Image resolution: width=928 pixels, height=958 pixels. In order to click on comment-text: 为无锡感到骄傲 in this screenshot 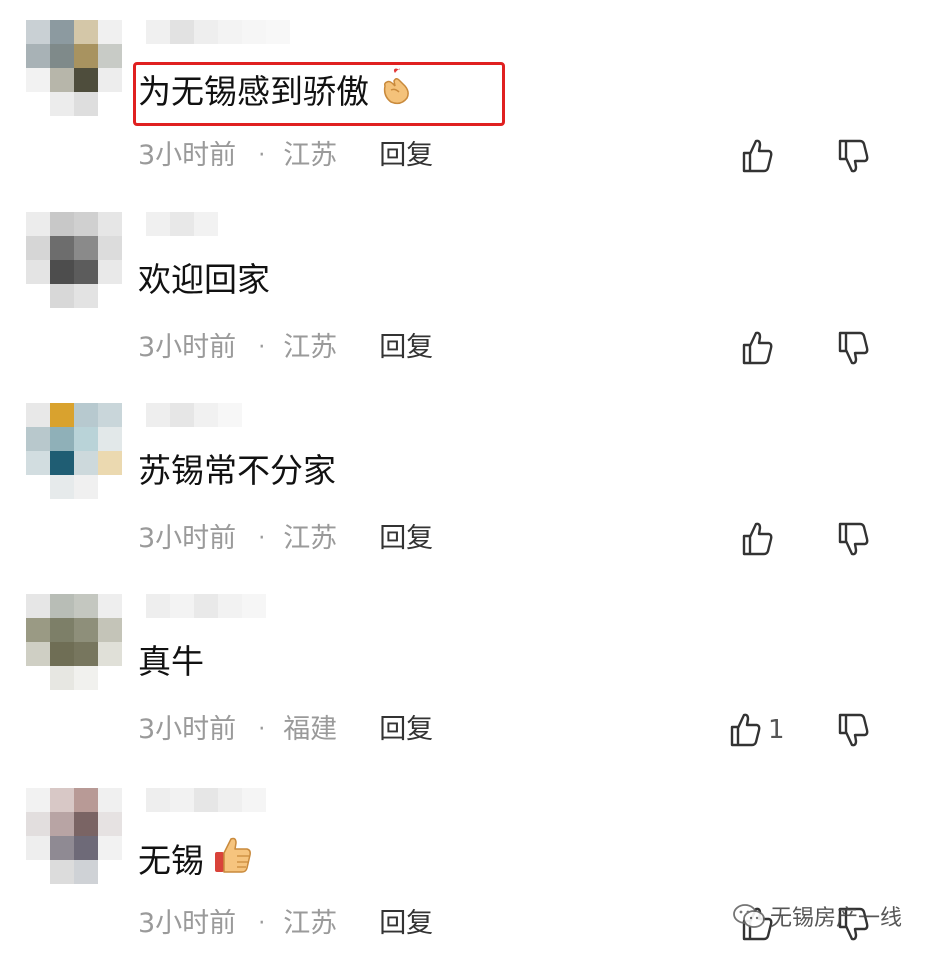, I will do `click(275, 91)`.